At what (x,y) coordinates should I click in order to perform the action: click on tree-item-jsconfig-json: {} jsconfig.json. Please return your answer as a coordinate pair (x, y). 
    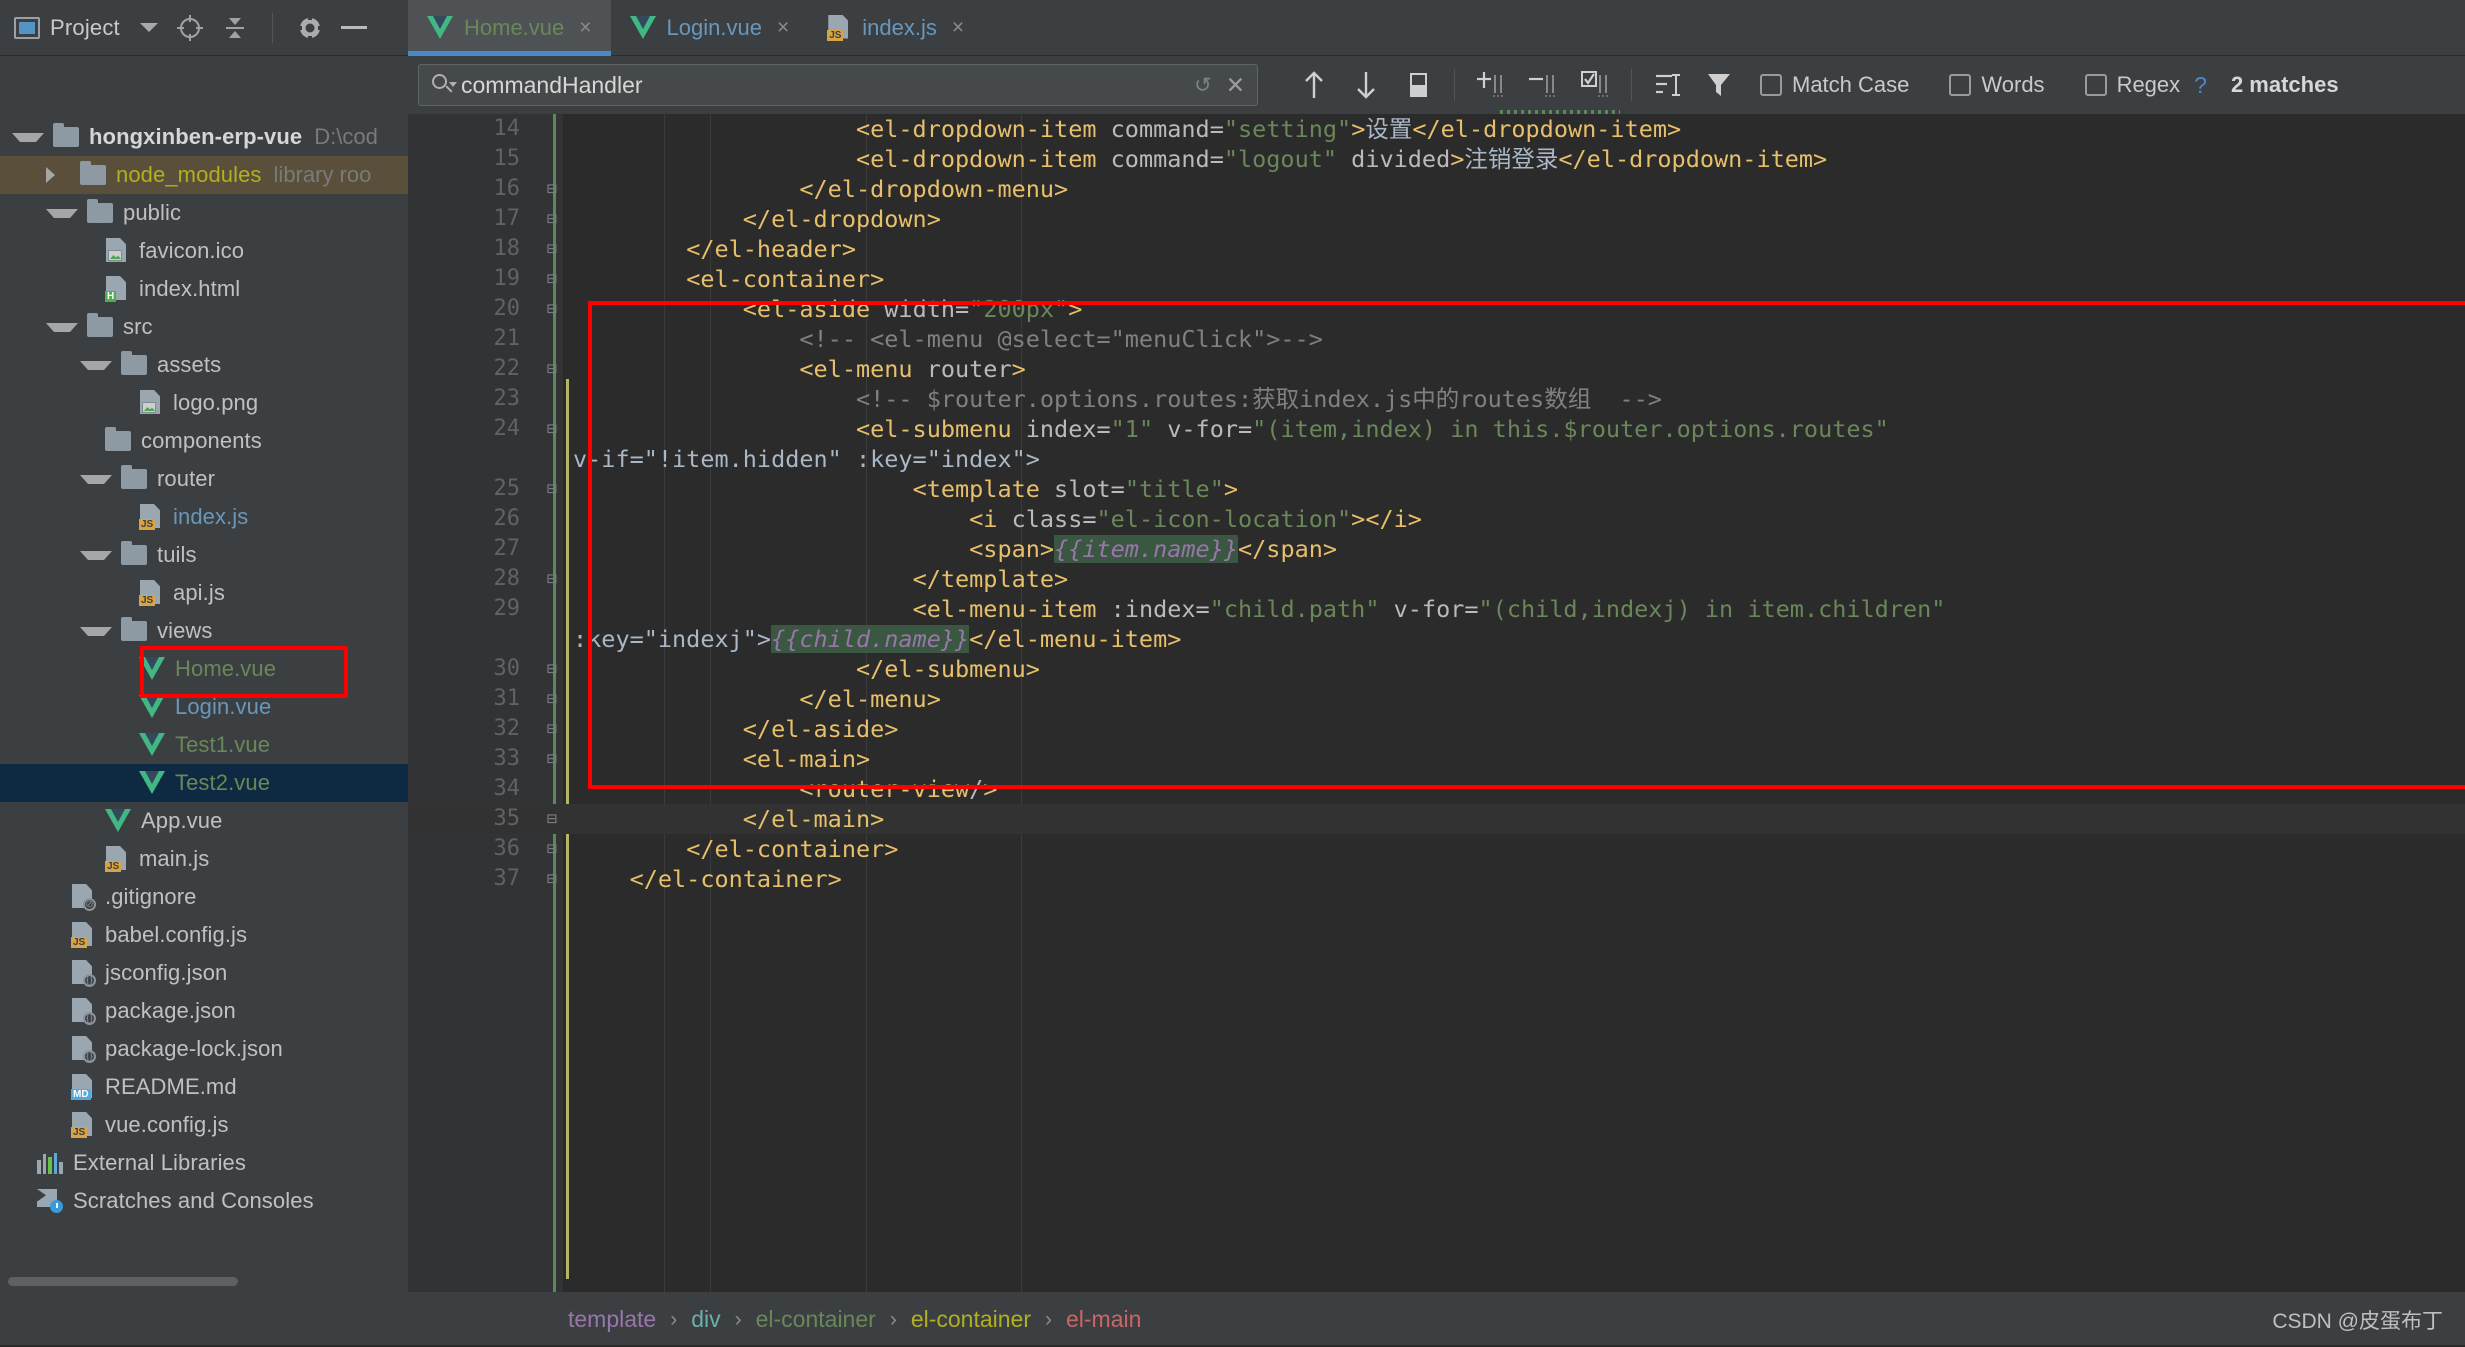
    Looking at the image, I should click on (204, 973).